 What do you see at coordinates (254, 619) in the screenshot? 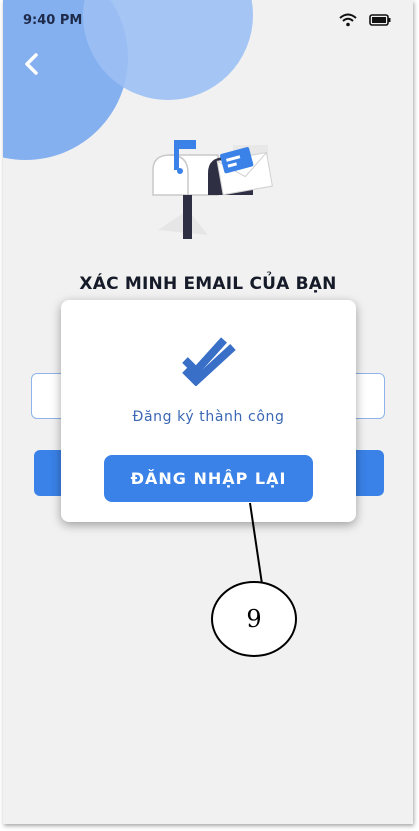
I see `annotation-number: 9` at bounding box center [254, 619].